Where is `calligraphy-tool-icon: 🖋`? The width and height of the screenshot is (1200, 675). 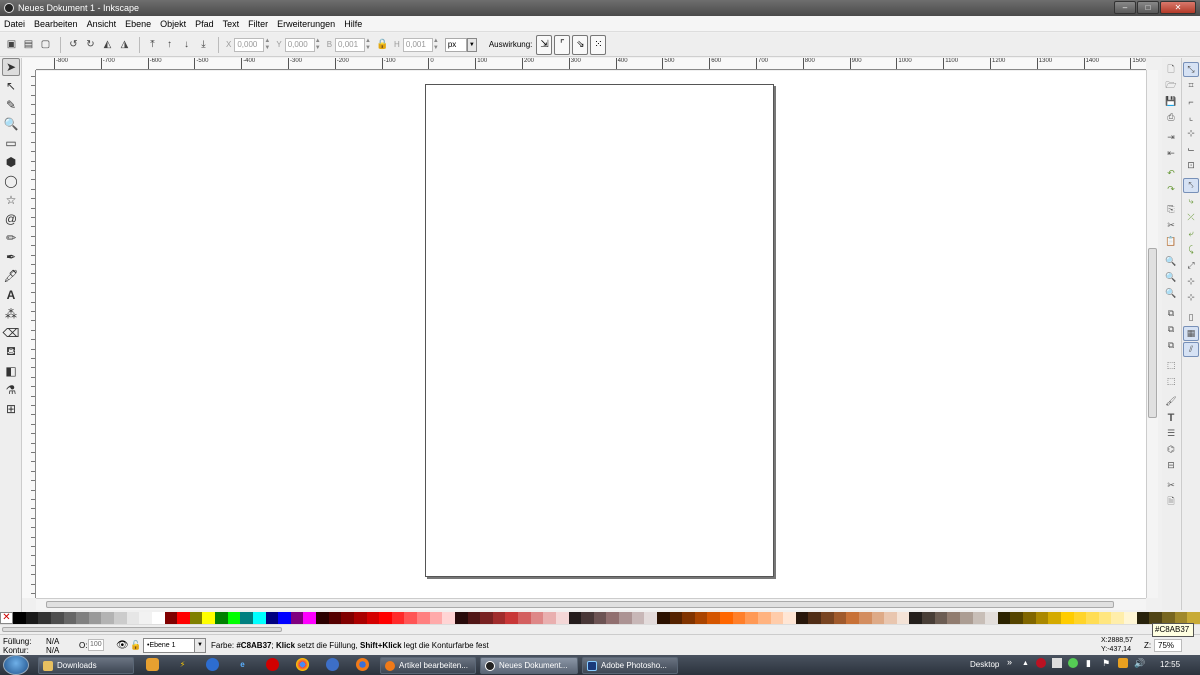
calligraphy-tool-icon: 🖋 is located at coordinates (11, 276).